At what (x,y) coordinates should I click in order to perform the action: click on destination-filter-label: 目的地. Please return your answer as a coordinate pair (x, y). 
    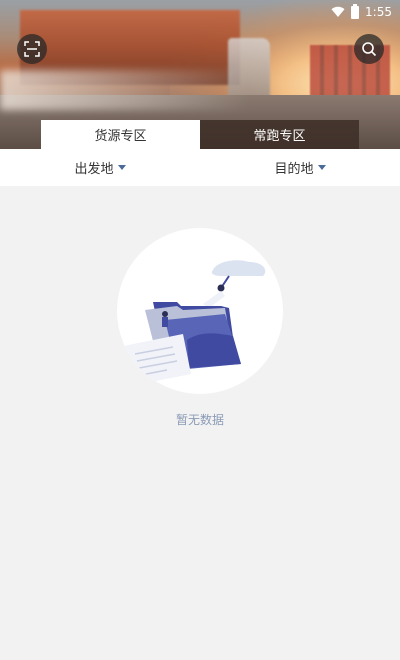
    Looking at the image, I should click on (294, 169).